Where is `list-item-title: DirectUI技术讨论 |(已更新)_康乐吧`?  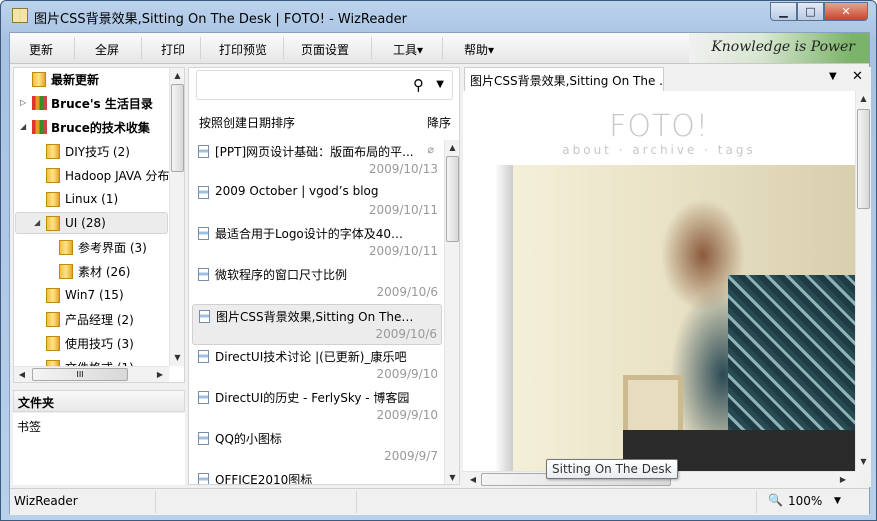
list-item-title: DirectUI技术讨论 |(已更新)_康乐吧 is located at coordinates (311, 357).